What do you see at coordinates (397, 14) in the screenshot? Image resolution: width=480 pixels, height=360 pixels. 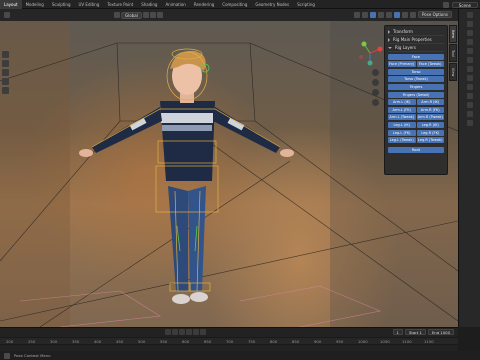 I see `shading-solid-icon` at bounding box center [397, 14].